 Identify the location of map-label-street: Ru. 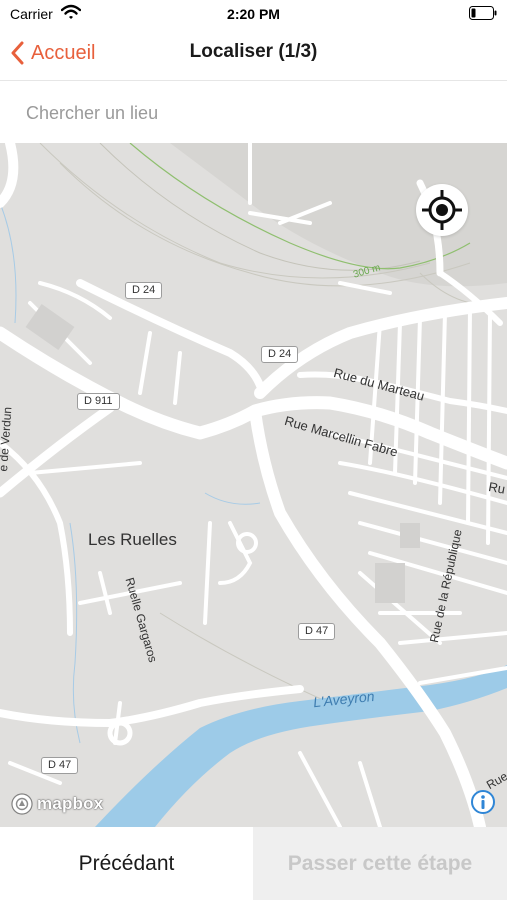
(497, 488).